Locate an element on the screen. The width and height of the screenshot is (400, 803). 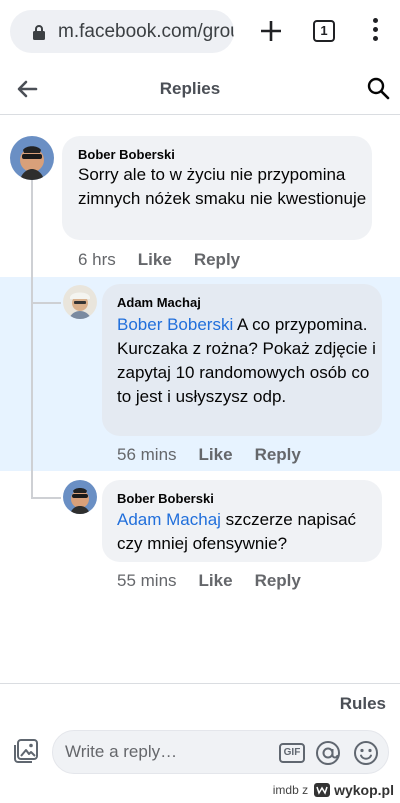
gif-icon: GIF is located at coordinates (292, 753).